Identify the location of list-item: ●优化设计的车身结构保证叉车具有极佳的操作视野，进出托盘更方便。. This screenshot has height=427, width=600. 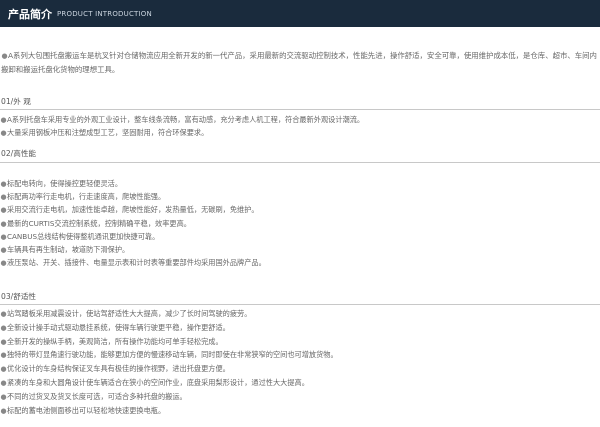
(169, 369).